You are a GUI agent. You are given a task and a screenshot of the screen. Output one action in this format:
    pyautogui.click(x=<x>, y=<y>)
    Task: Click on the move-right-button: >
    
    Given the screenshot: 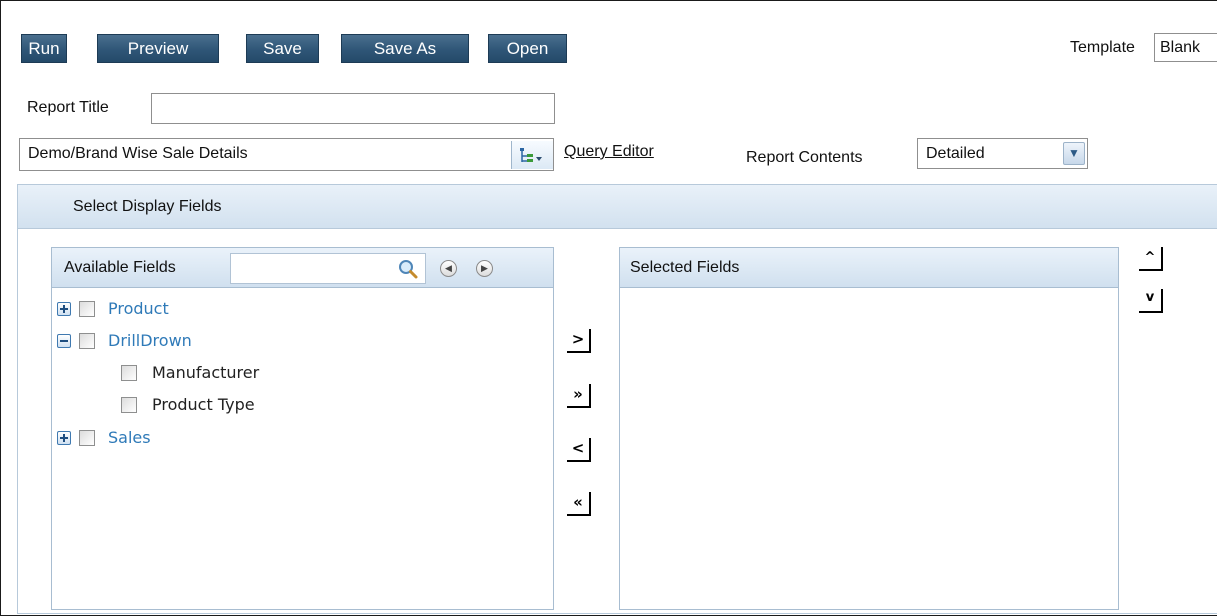 What is the action you would take?
    pyautogui.click(x=579, y=341)
    